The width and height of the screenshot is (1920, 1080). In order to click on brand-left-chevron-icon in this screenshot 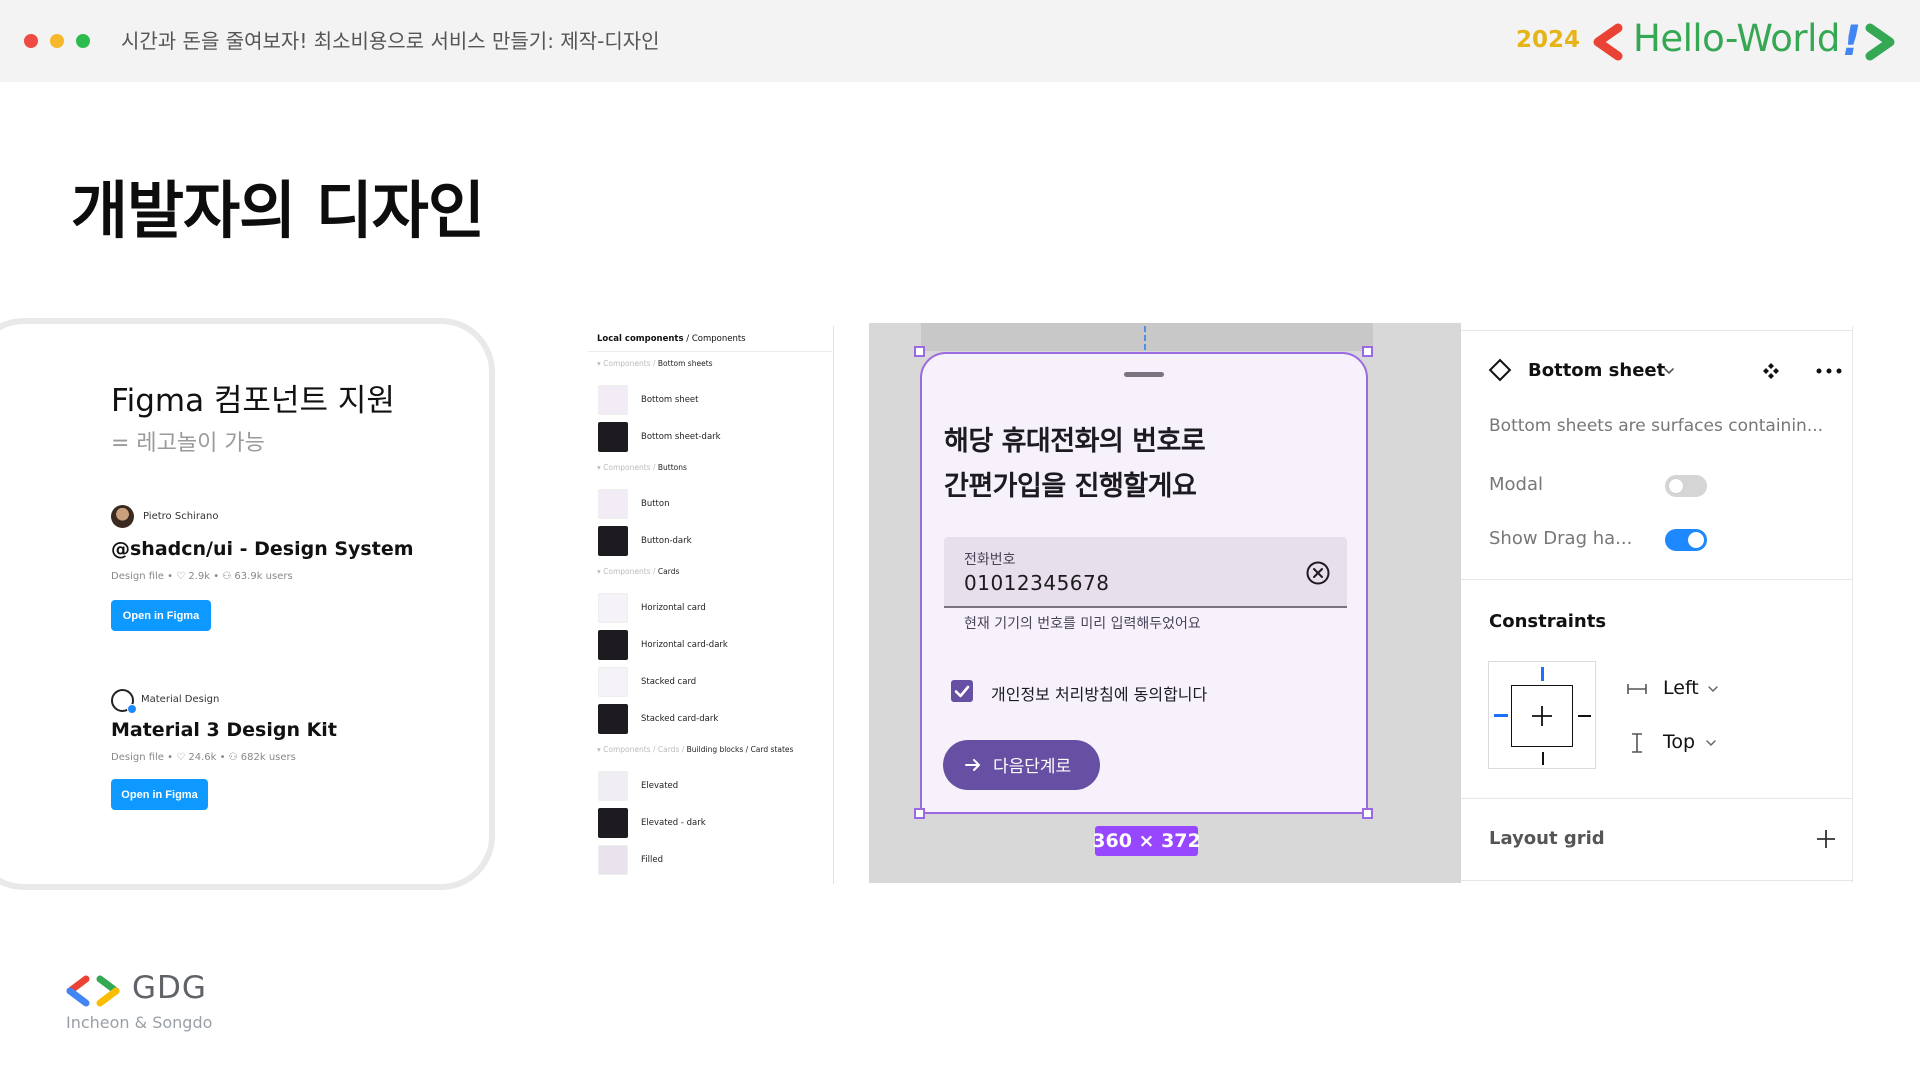, I will do `click(1608, 42)`.